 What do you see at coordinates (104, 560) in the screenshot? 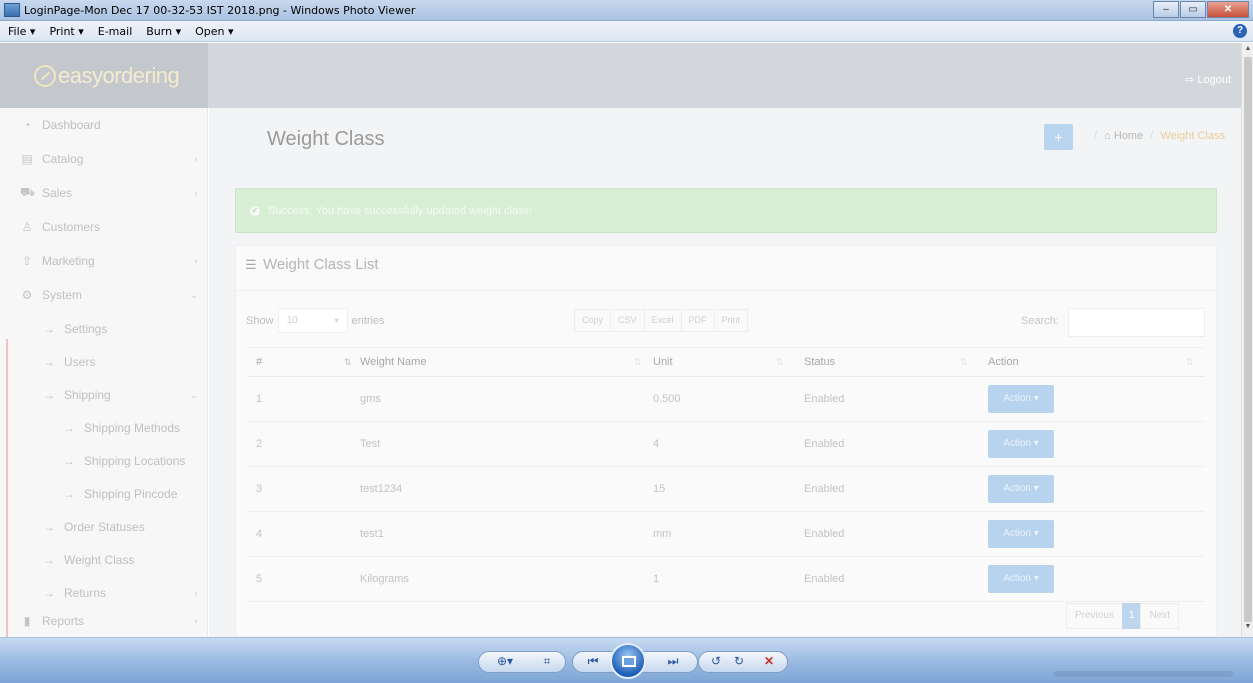
I see `sidebar-item-weight-class: → Weight Class` at bounding box center [104, 560].